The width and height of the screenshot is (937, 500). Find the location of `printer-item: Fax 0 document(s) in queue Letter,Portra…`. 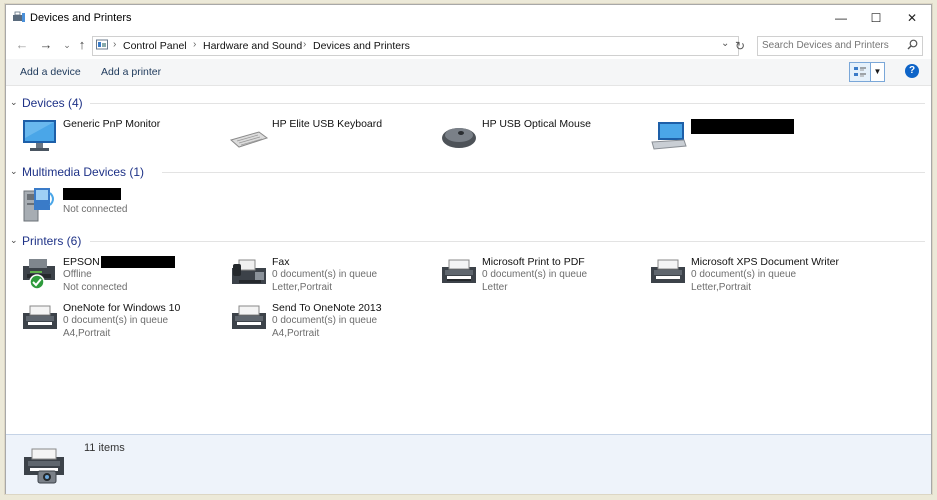

printer-item: Fax 0 document(s) in queue Letter,Portra… is located at coordinates (331, 276).